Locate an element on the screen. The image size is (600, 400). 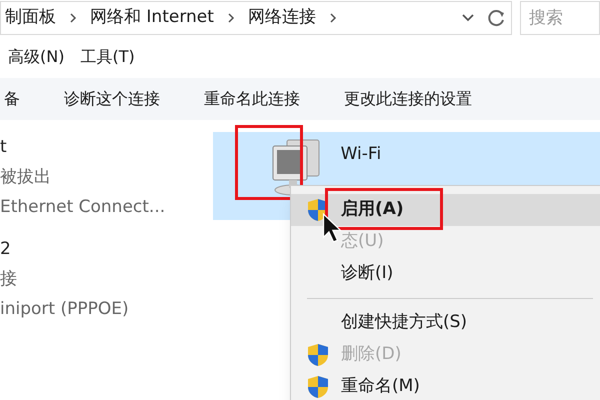
refresh-icon is located at coordinates (497, 18).